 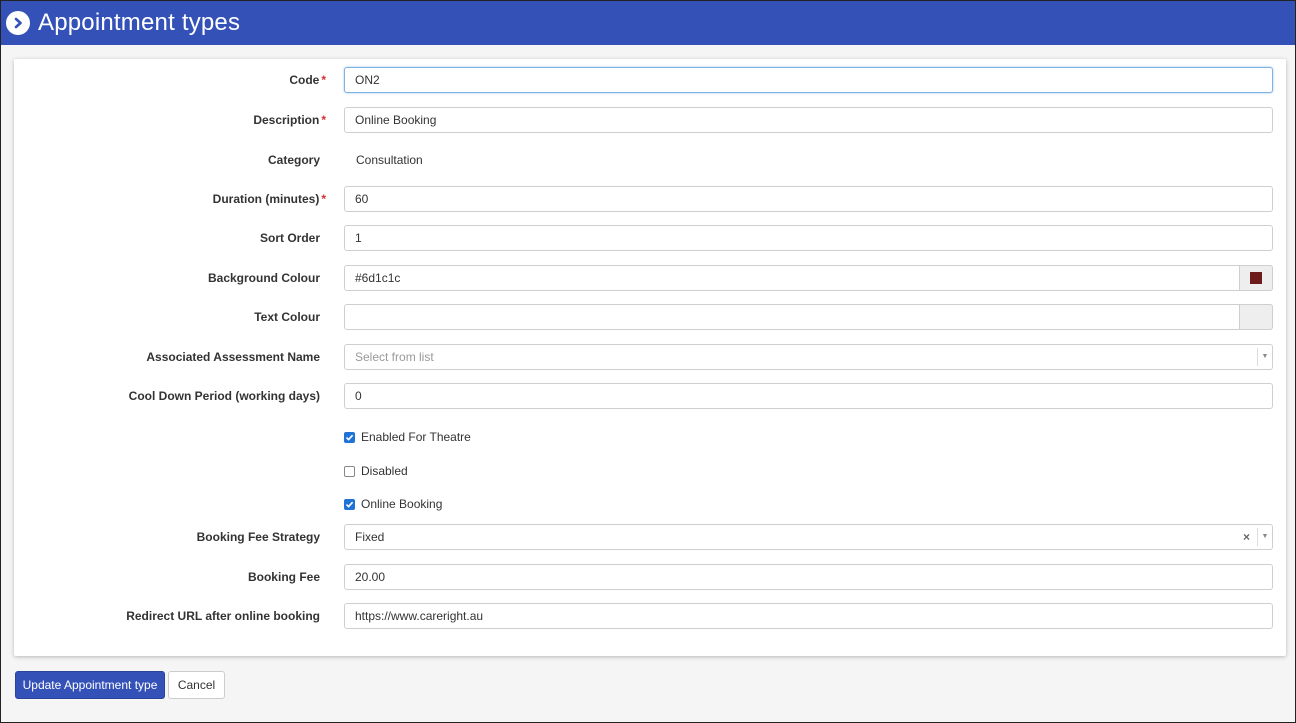 What do you see at coordinates (402, 504) in the screenshot?
I see `online-booking-label: Online Booking` at bounding box center [402, 504].